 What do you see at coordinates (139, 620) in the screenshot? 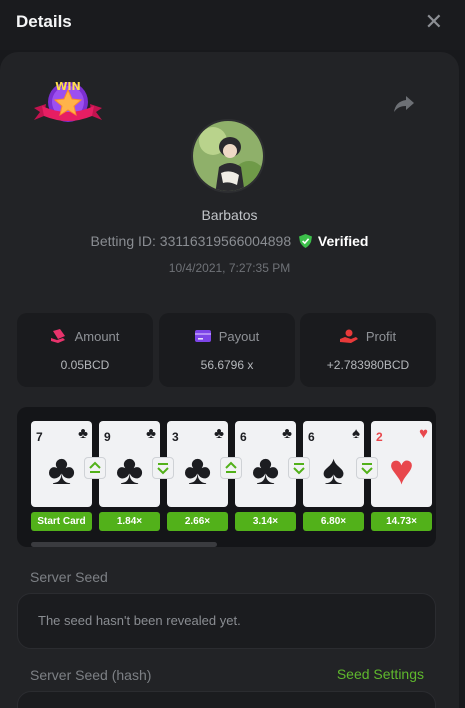
I see `server-seed-text: The seed hasn't been revealed yet.` at bounding box center [139, 620].